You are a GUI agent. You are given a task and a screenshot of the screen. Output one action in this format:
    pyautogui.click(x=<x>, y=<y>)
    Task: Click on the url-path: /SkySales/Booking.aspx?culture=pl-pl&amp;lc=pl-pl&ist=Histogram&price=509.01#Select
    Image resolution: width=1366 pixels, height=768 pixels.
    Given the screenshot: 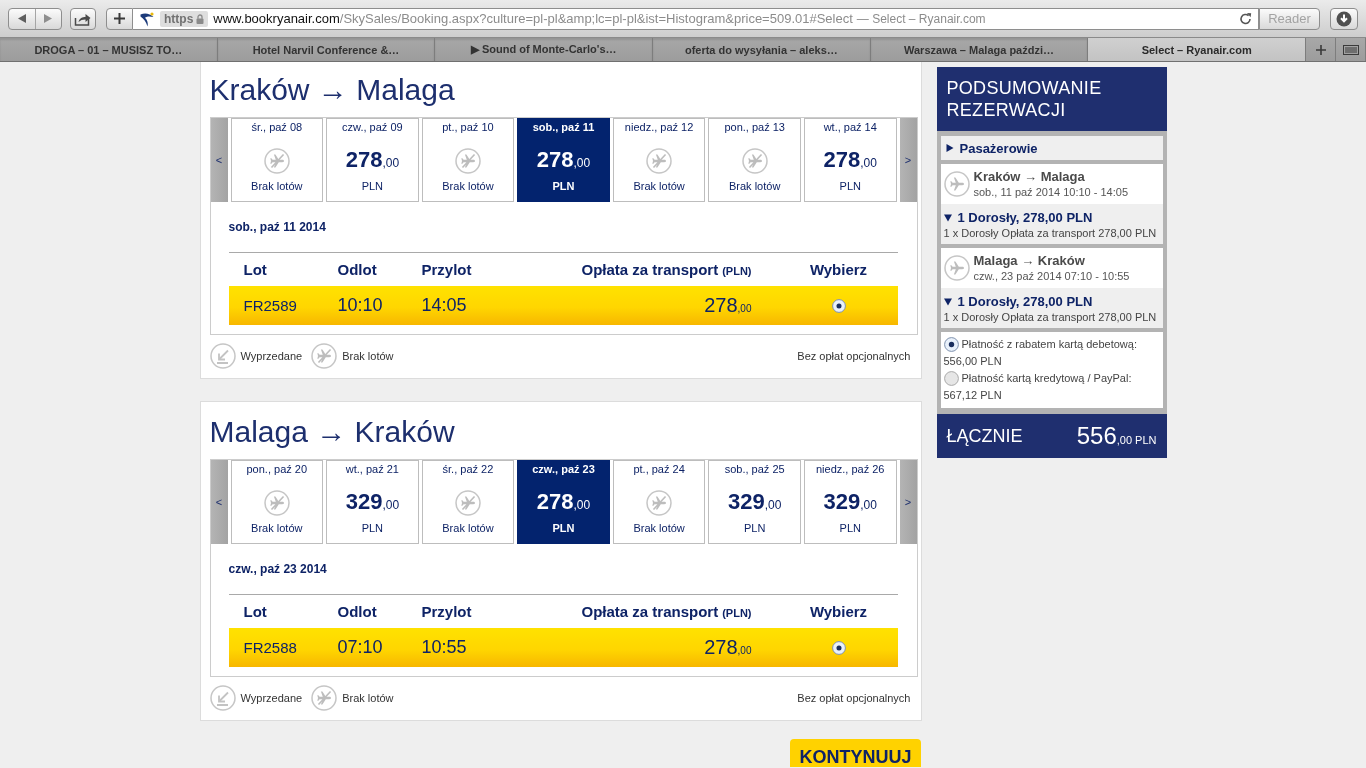 What is the action you would take?
    pyautogui.click(x=596, y=18)
    